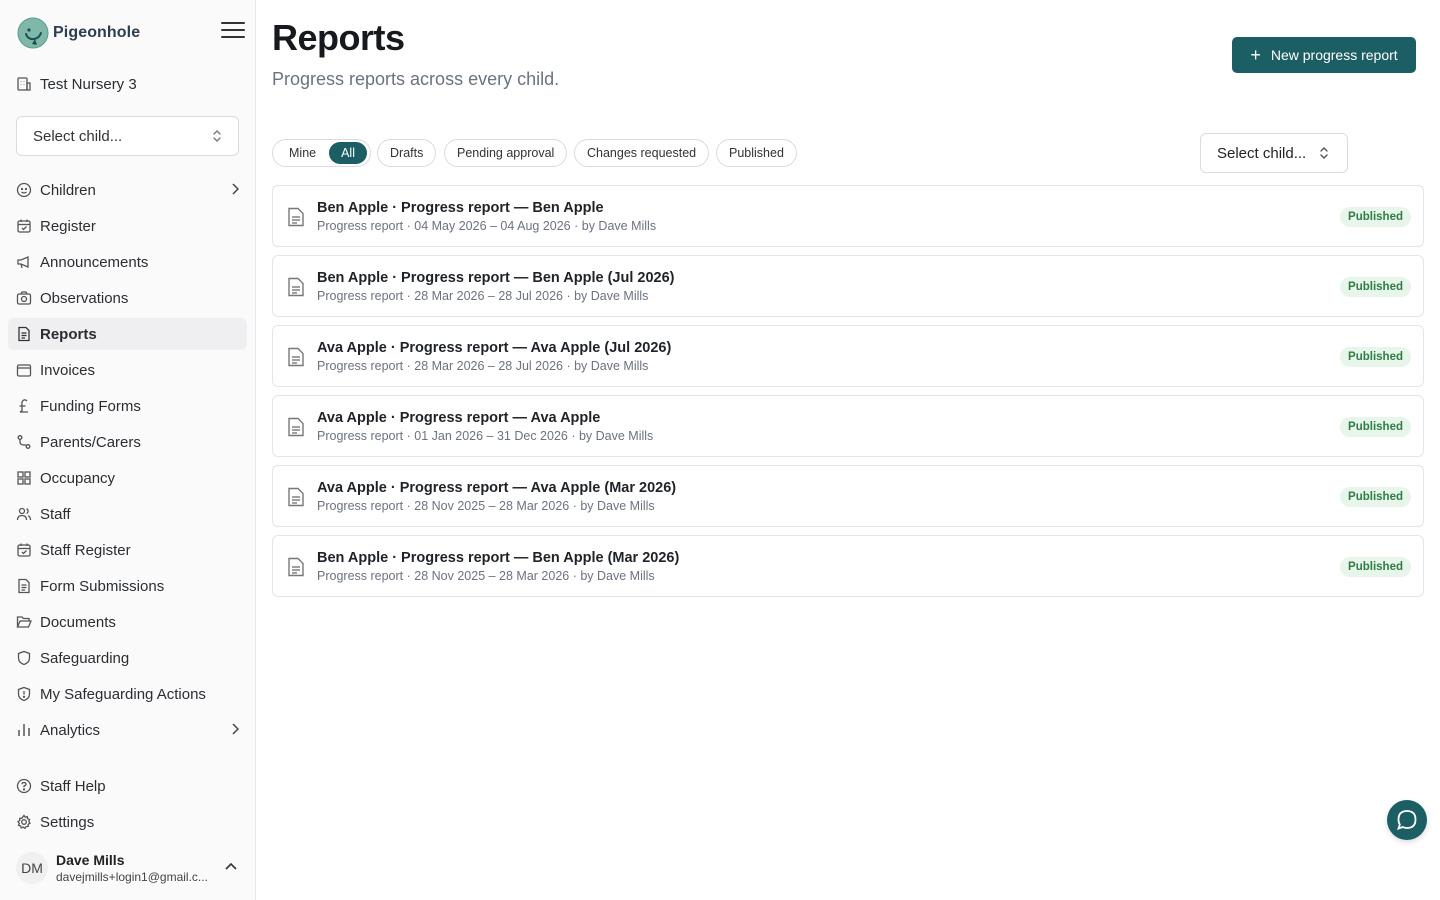 This screenshot has height=900, width=1440. I want to click on sidebar-item-invoices: Invoices, so click(127, 370).